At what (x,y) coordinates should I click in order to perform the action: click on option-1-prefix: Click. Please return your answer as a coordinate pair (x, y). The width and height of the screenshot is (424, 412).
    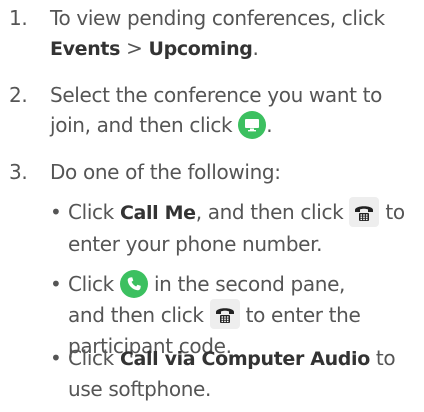
    Looking at the image, I should click on (91, 212).